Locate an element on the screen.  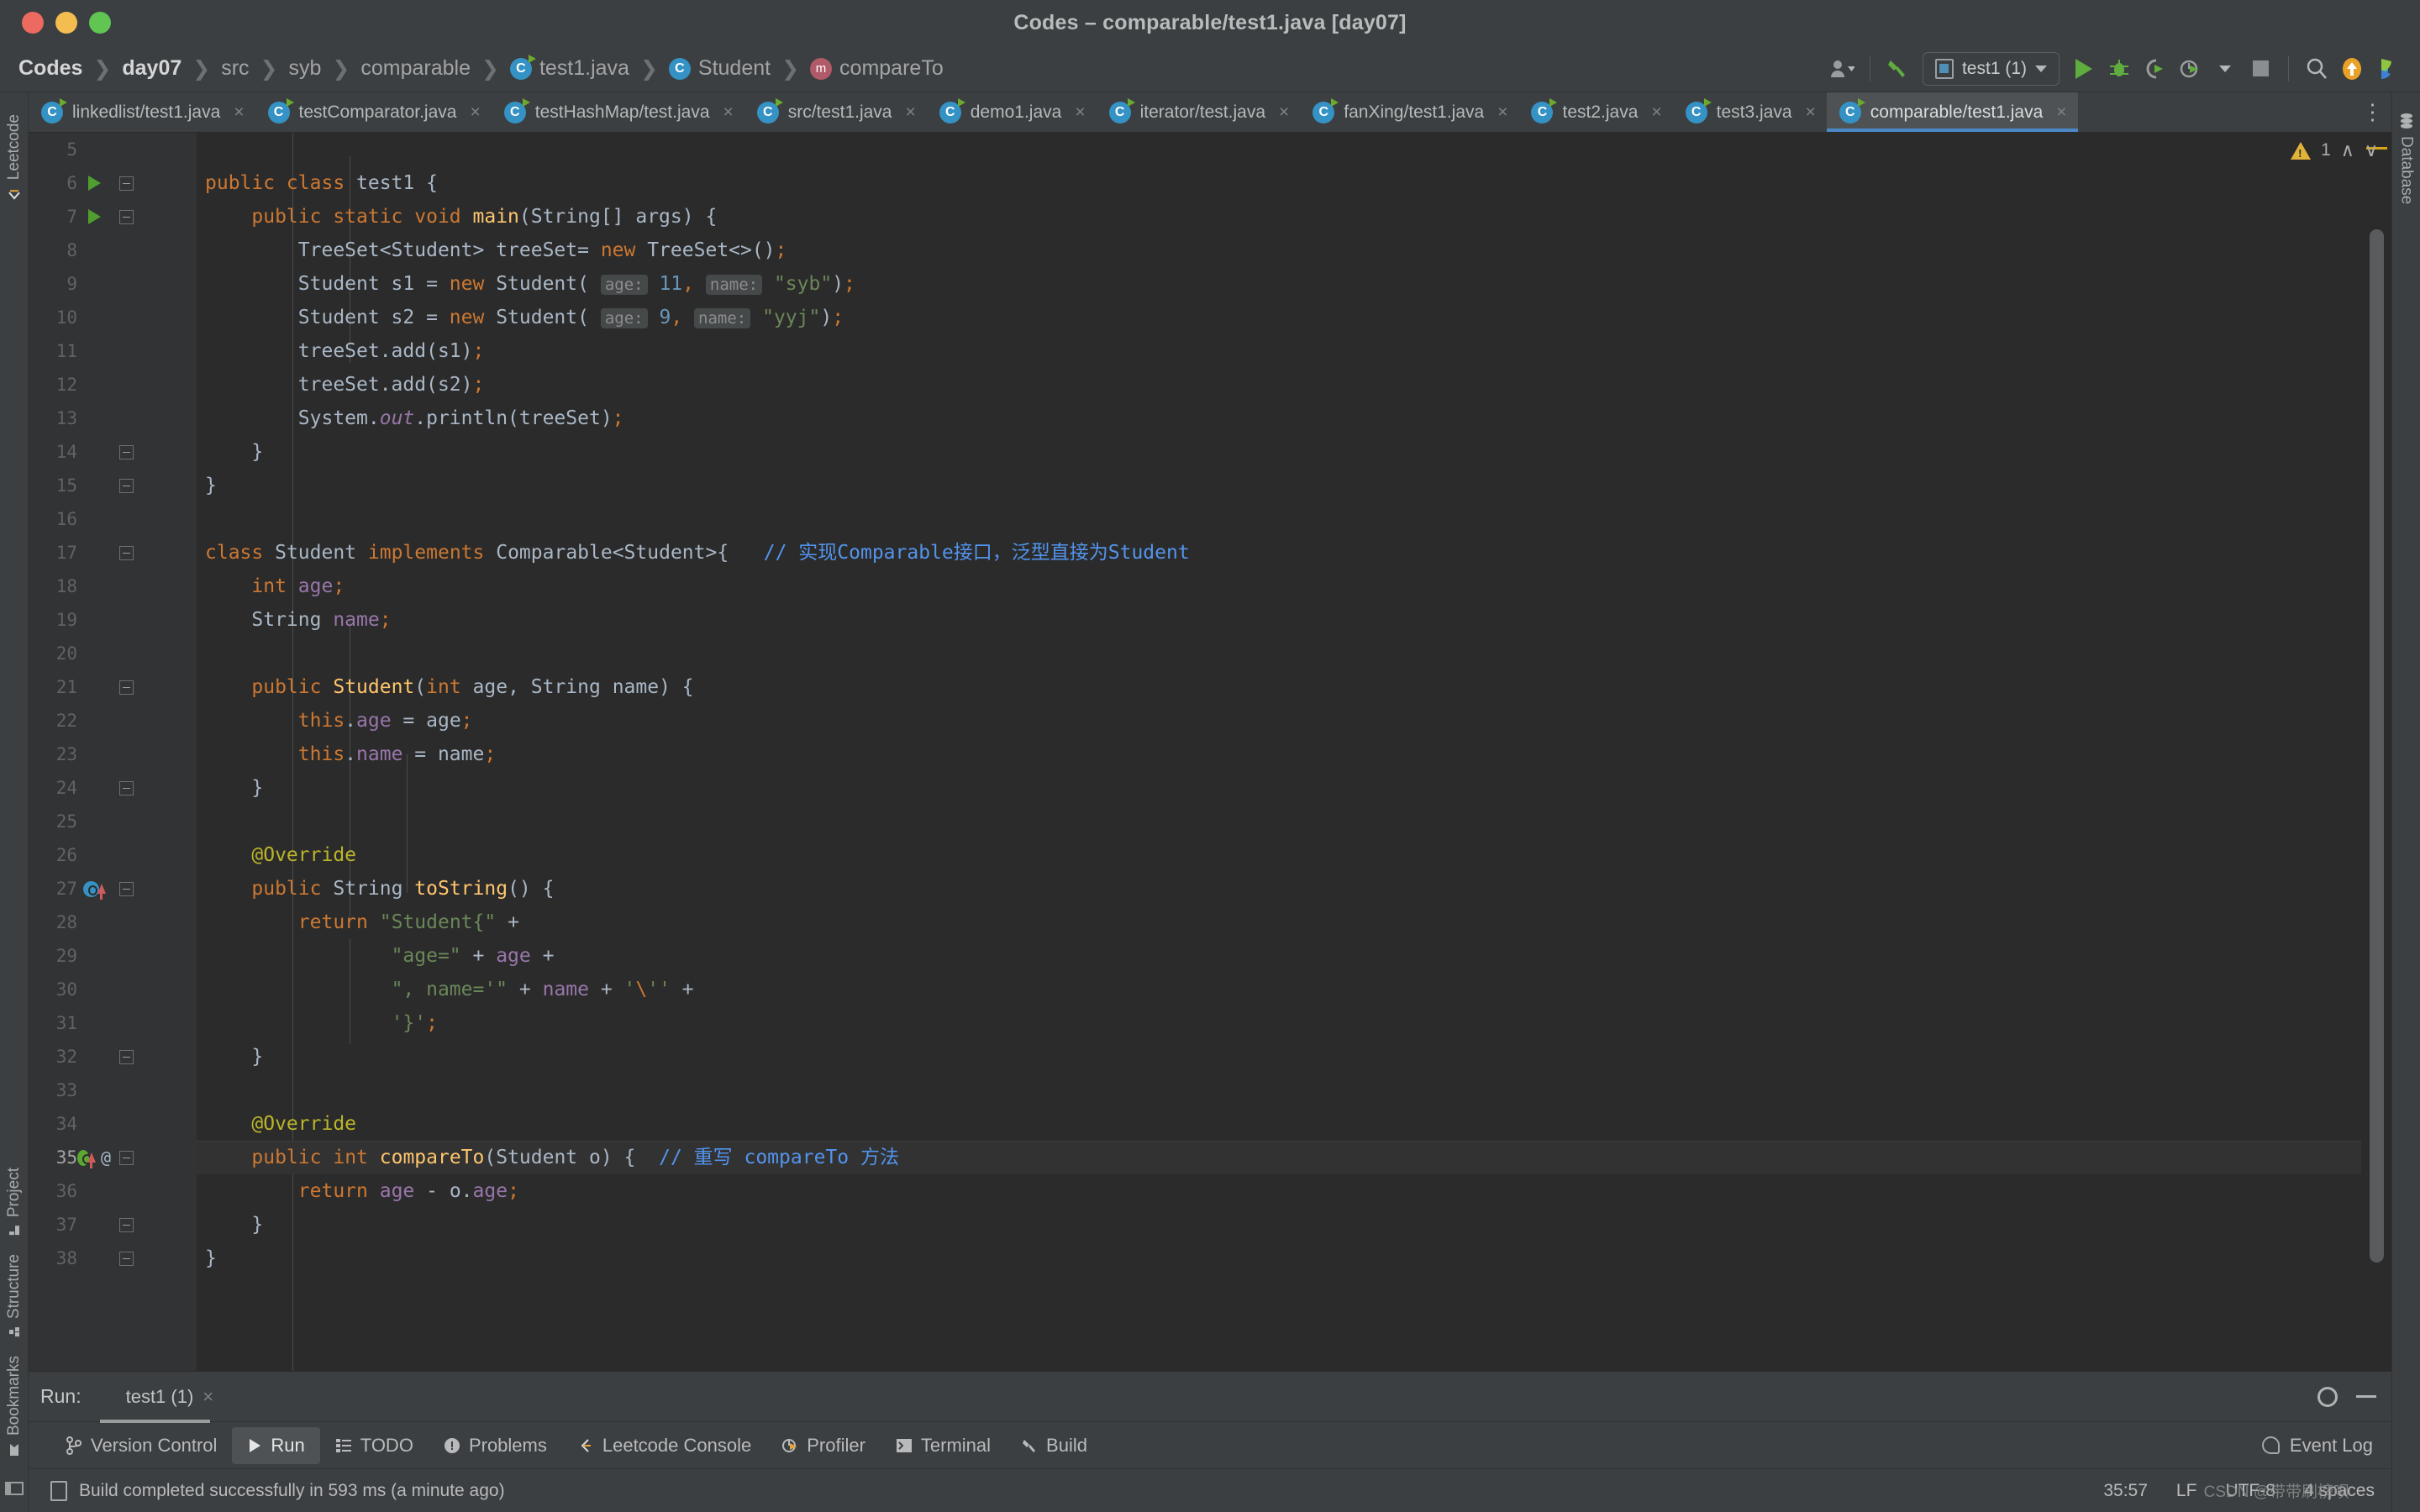
run-session-tab: test1 (1) × is located at coordinates (161, 1404).